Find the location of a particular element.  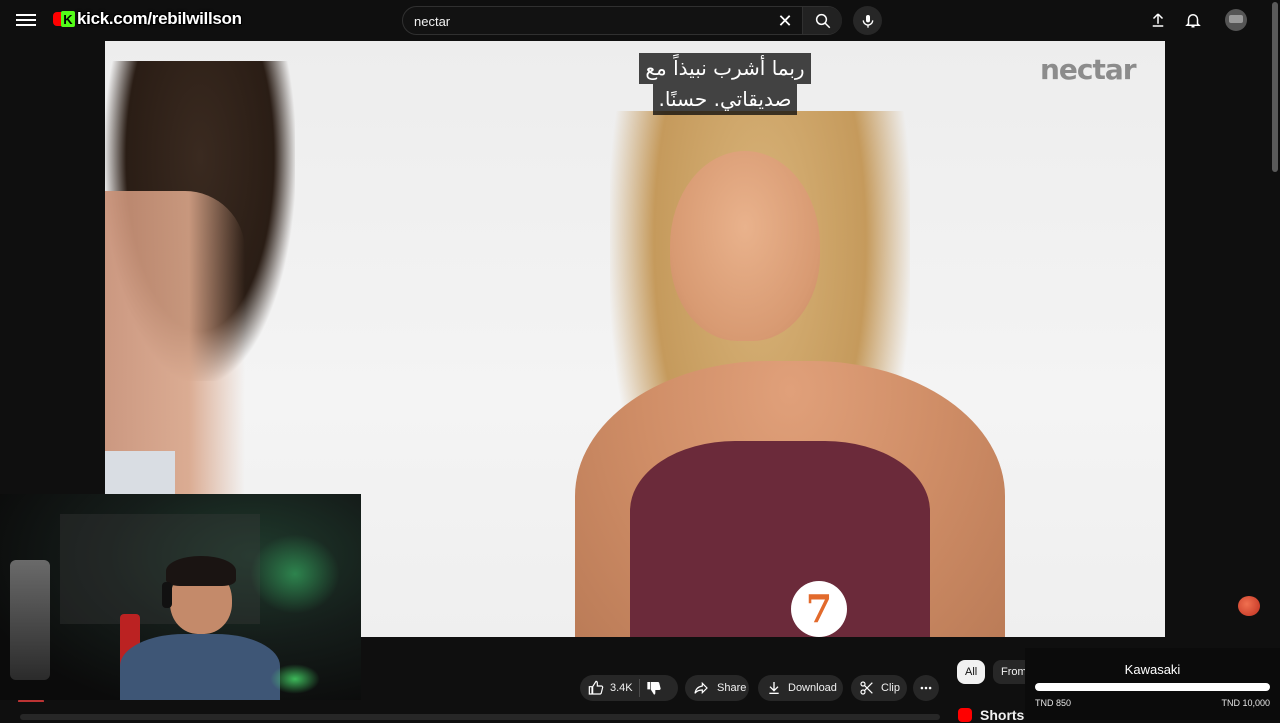

goal-title: Kawasaki is located at coordinates (1152, 669).